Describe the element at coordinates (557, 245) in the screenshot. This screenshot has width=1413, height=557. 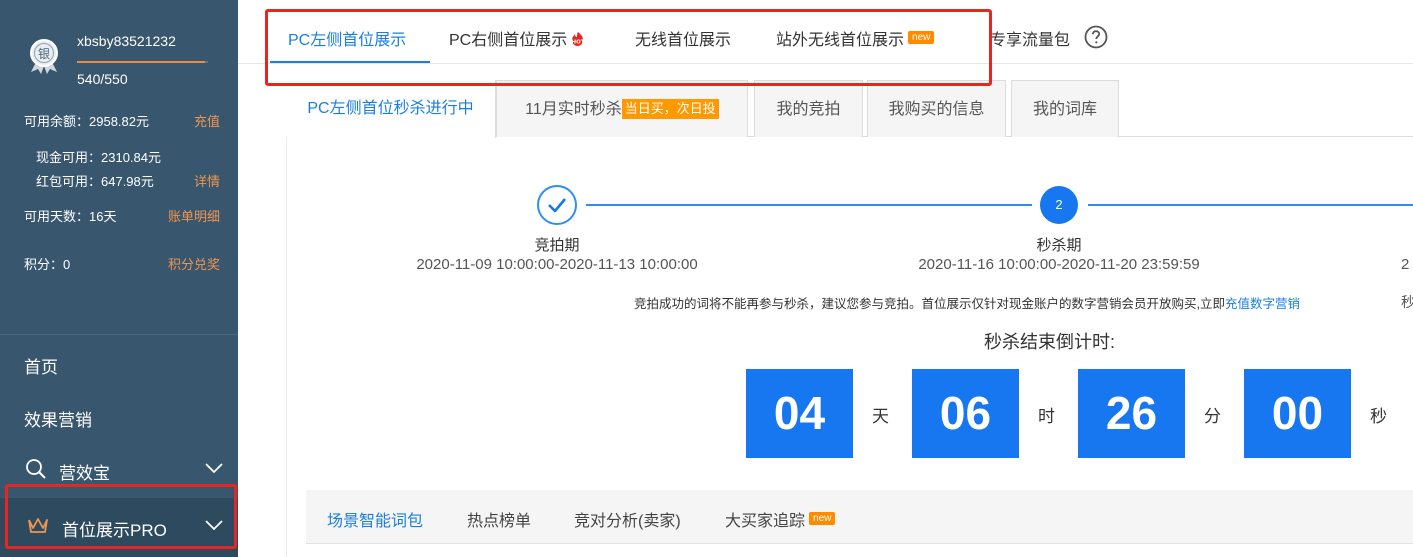
I see `step-title: 竞拍期` at that location.